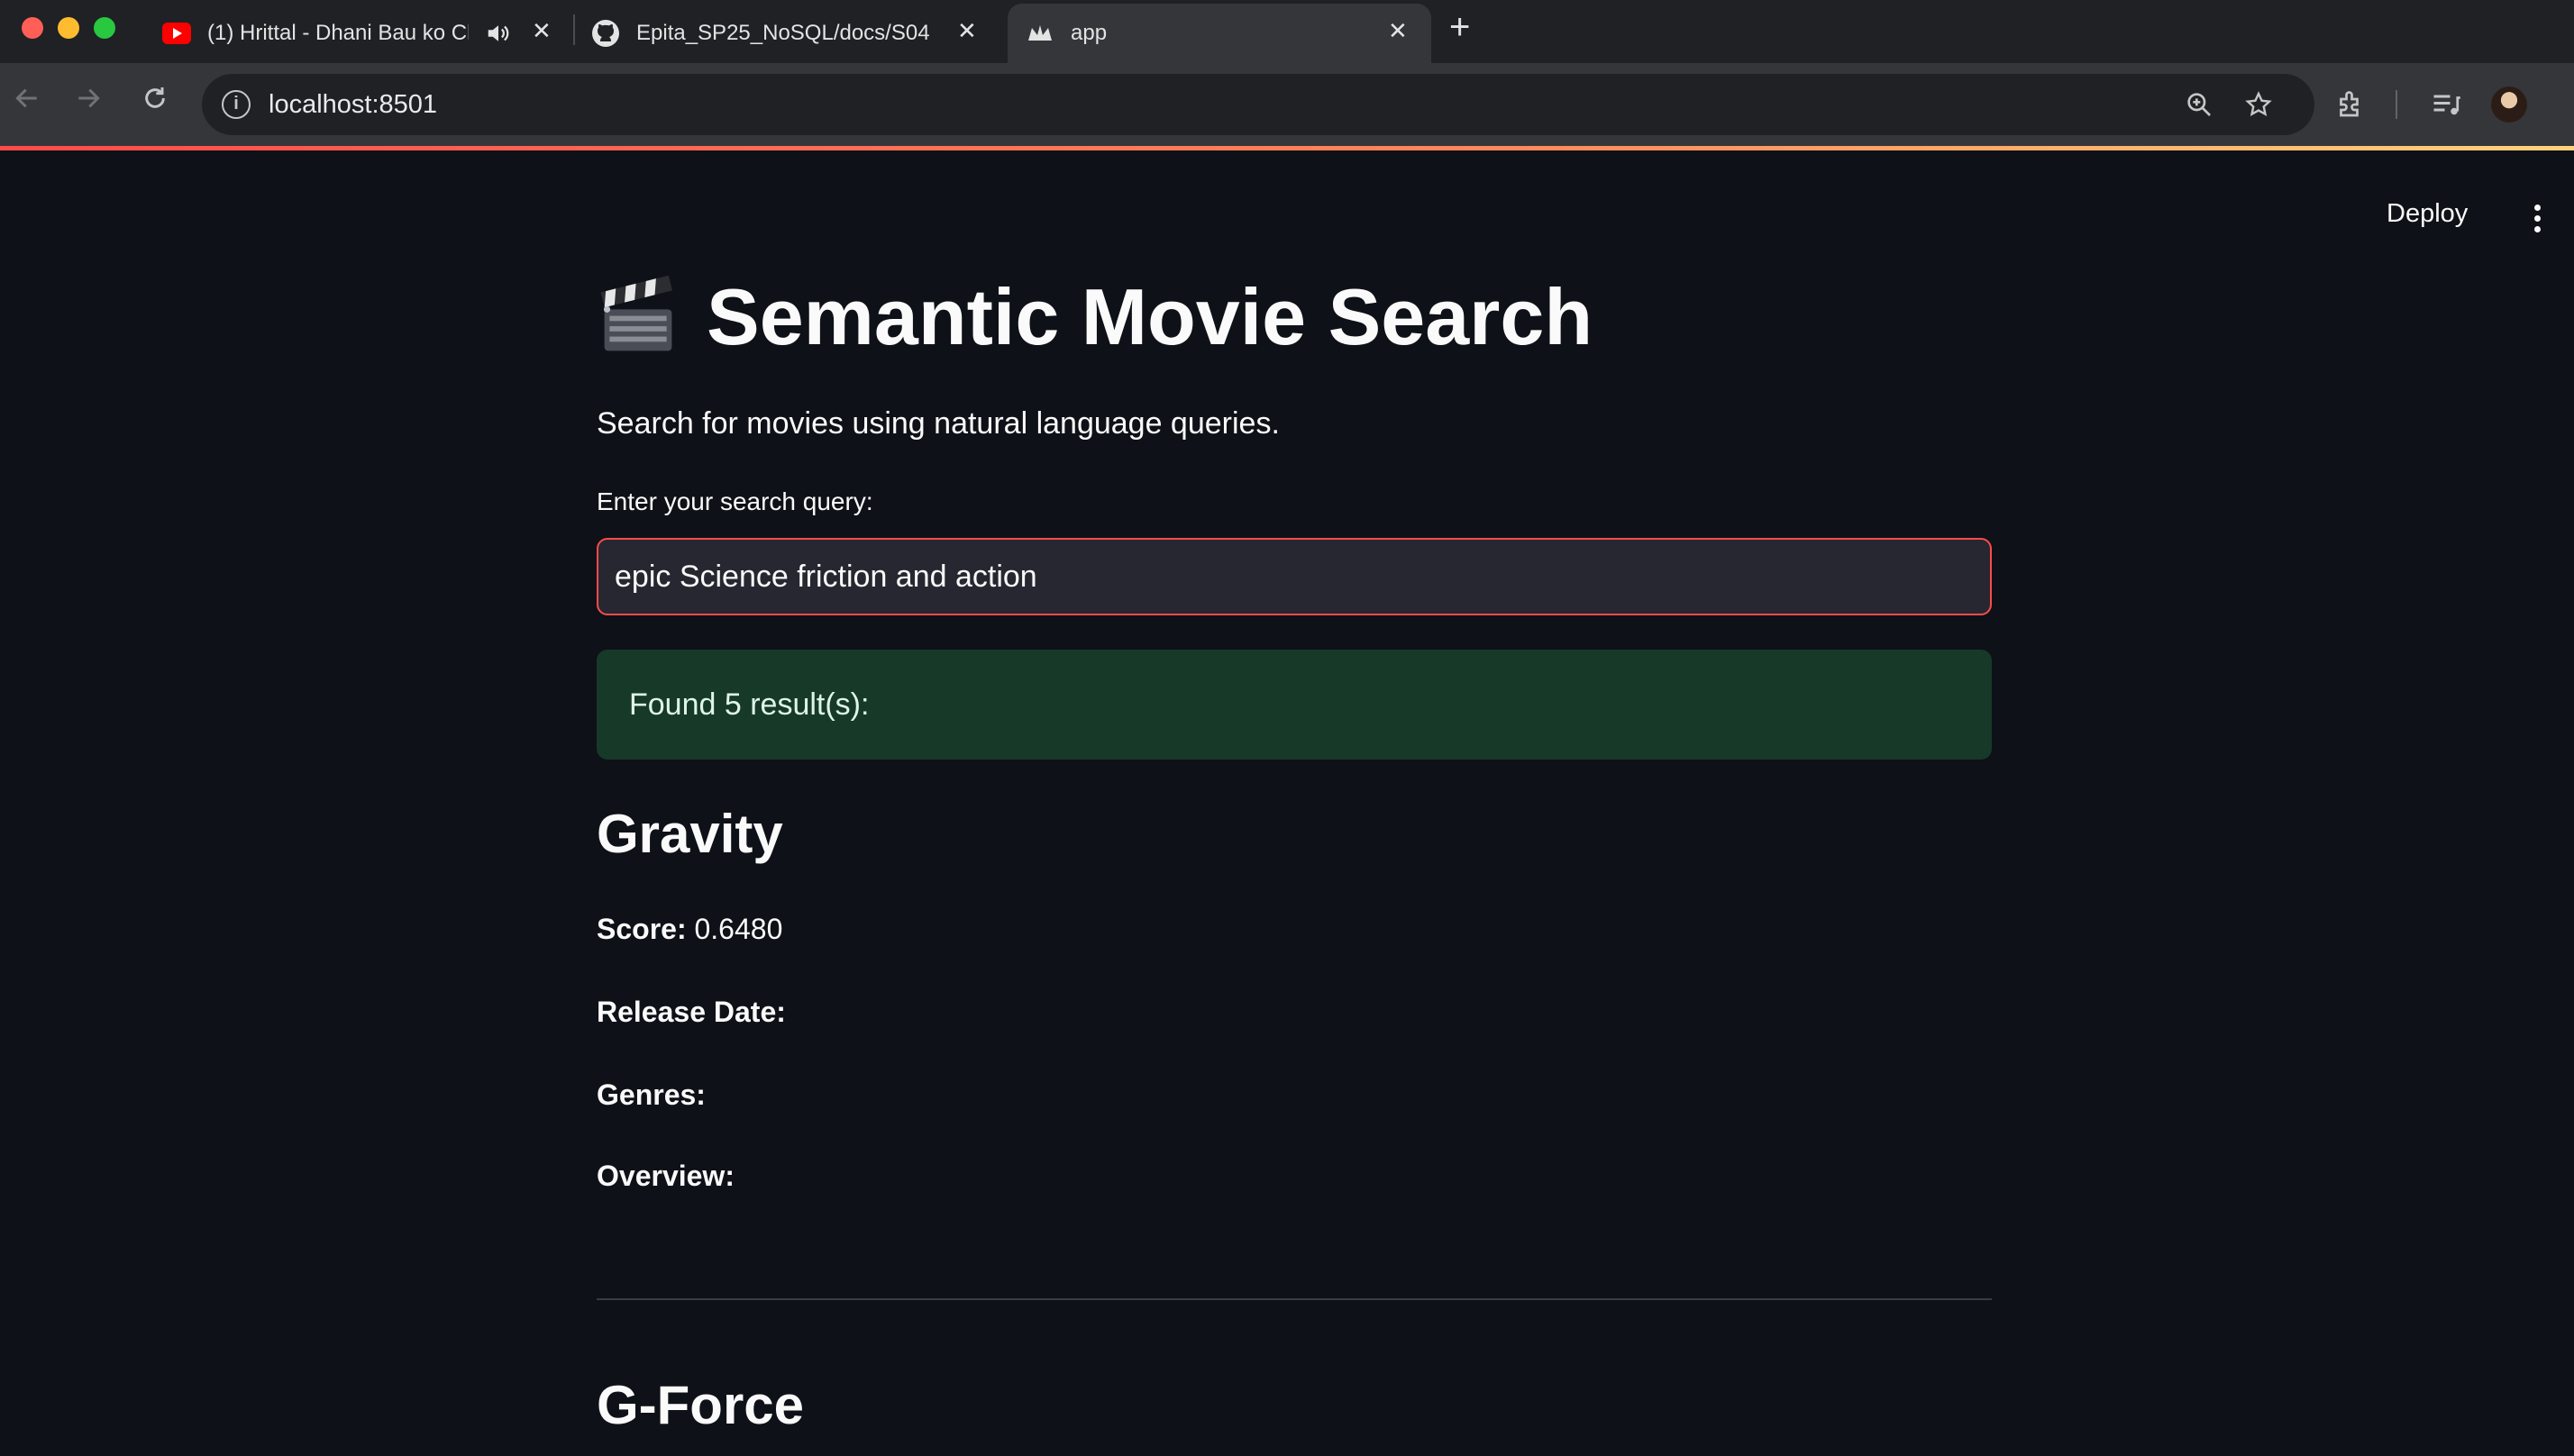 The height and width of the screenshot is (1456, 2574). I want to click on new-tab-icon: +, so click(1459, 27).